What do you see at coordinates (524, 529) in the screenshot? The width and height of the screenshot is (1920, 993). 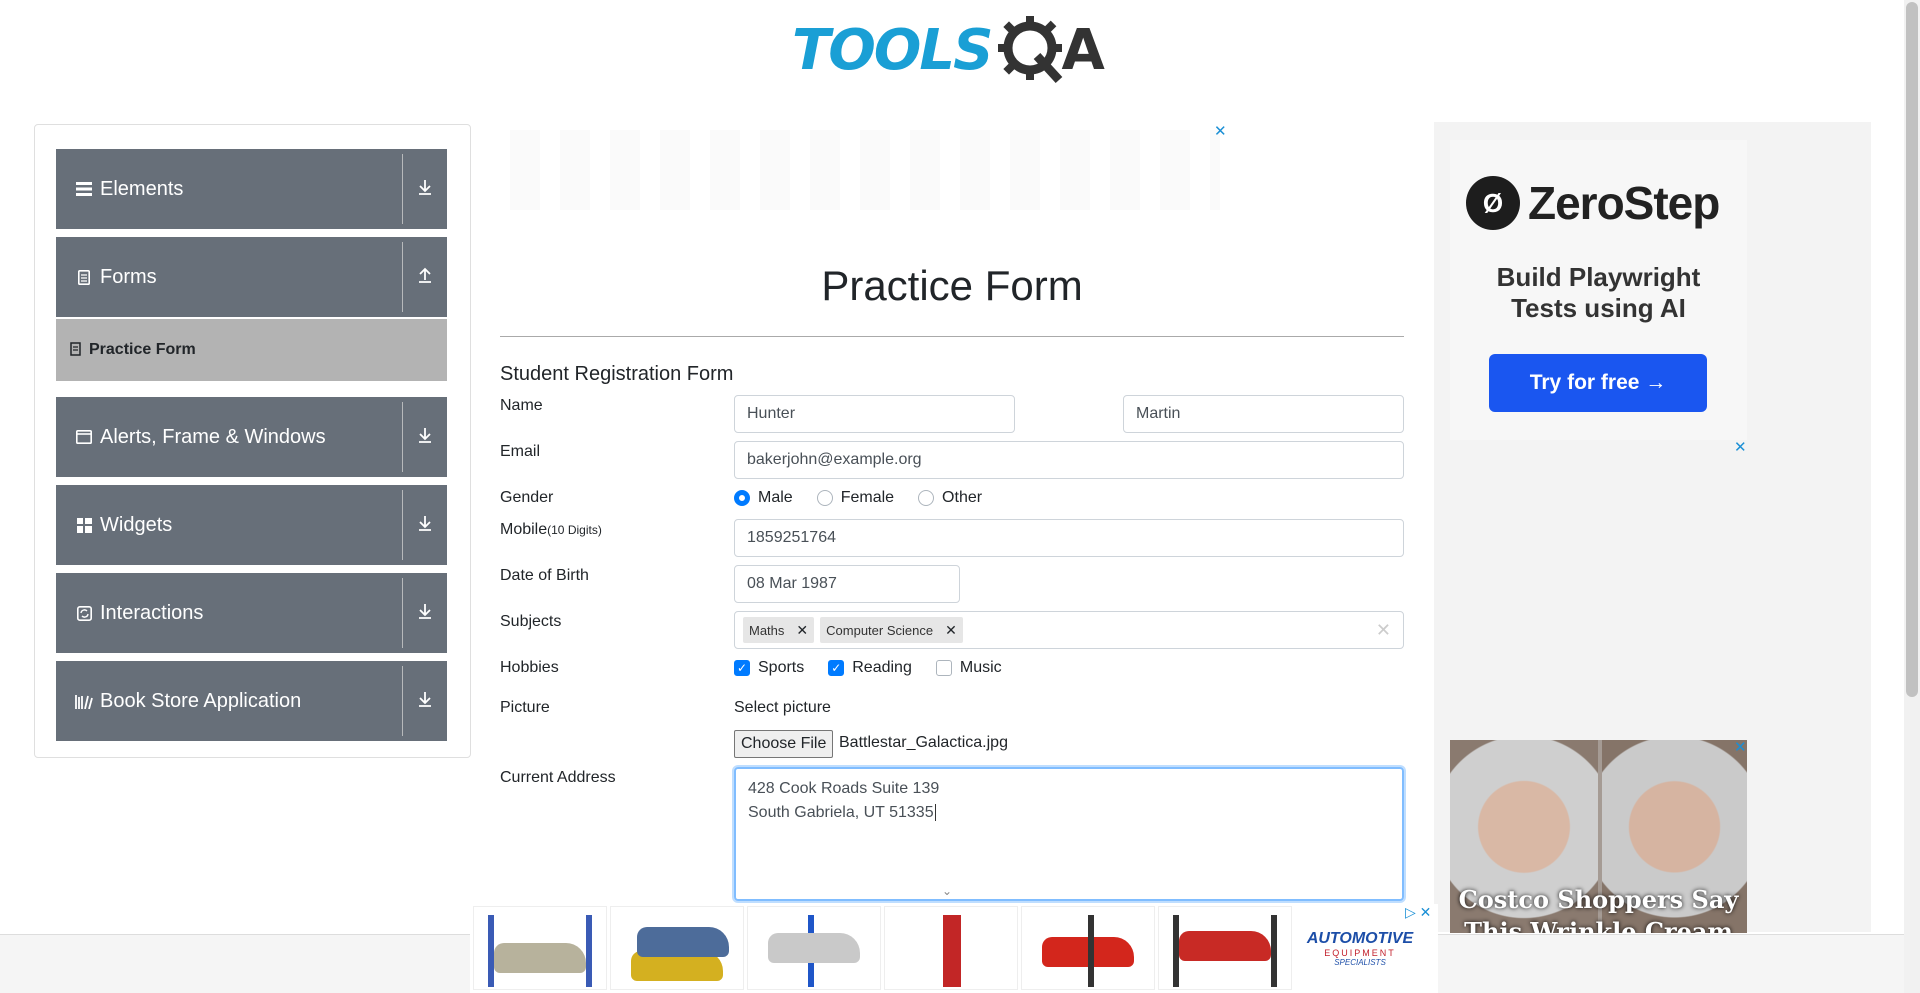 I see `mobile-label-text: Mobile` at bounding box center [524, 529].